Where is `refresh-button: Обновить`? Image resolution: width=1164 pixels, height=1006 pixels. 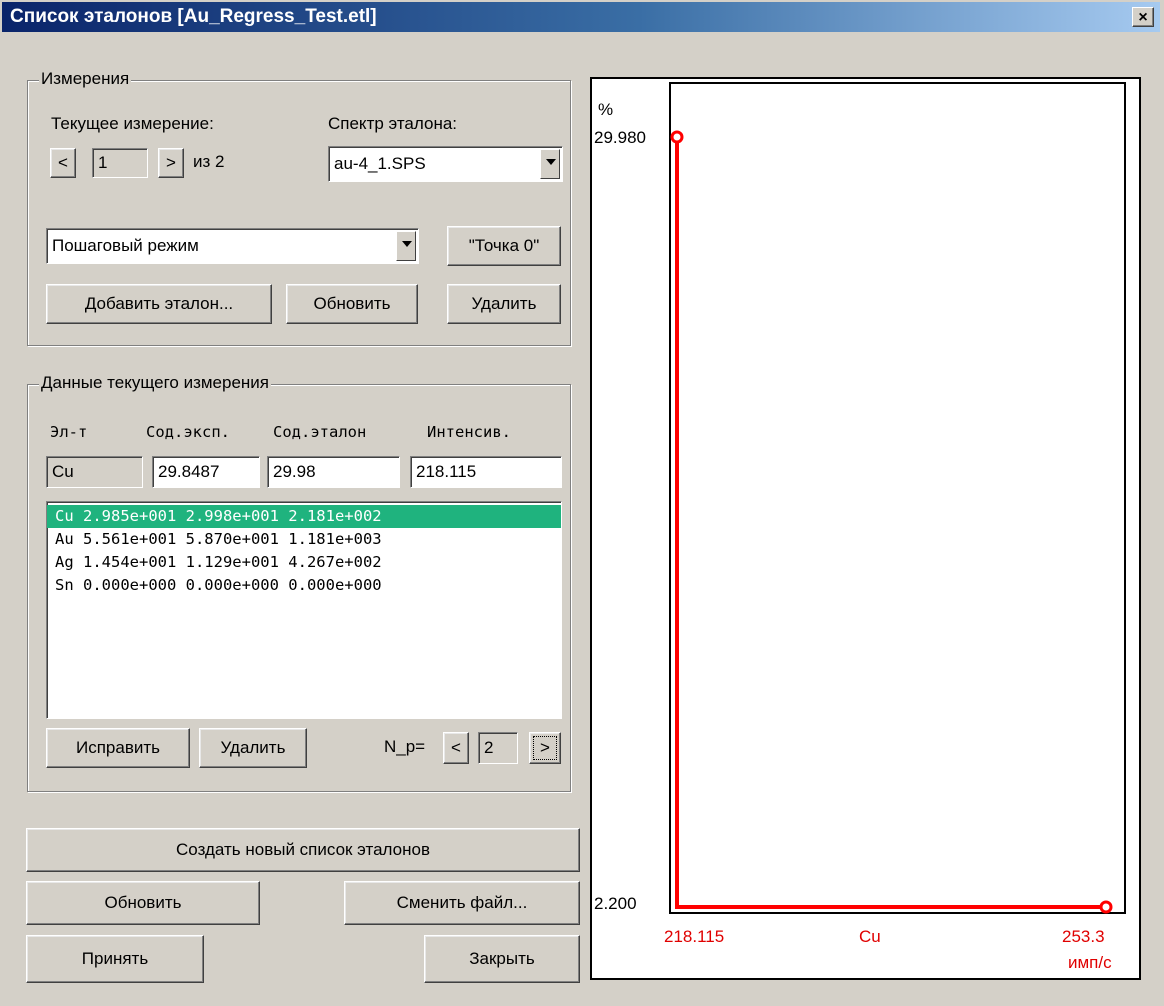
refresh-button: Обновить is located at coordinates (143, 903).